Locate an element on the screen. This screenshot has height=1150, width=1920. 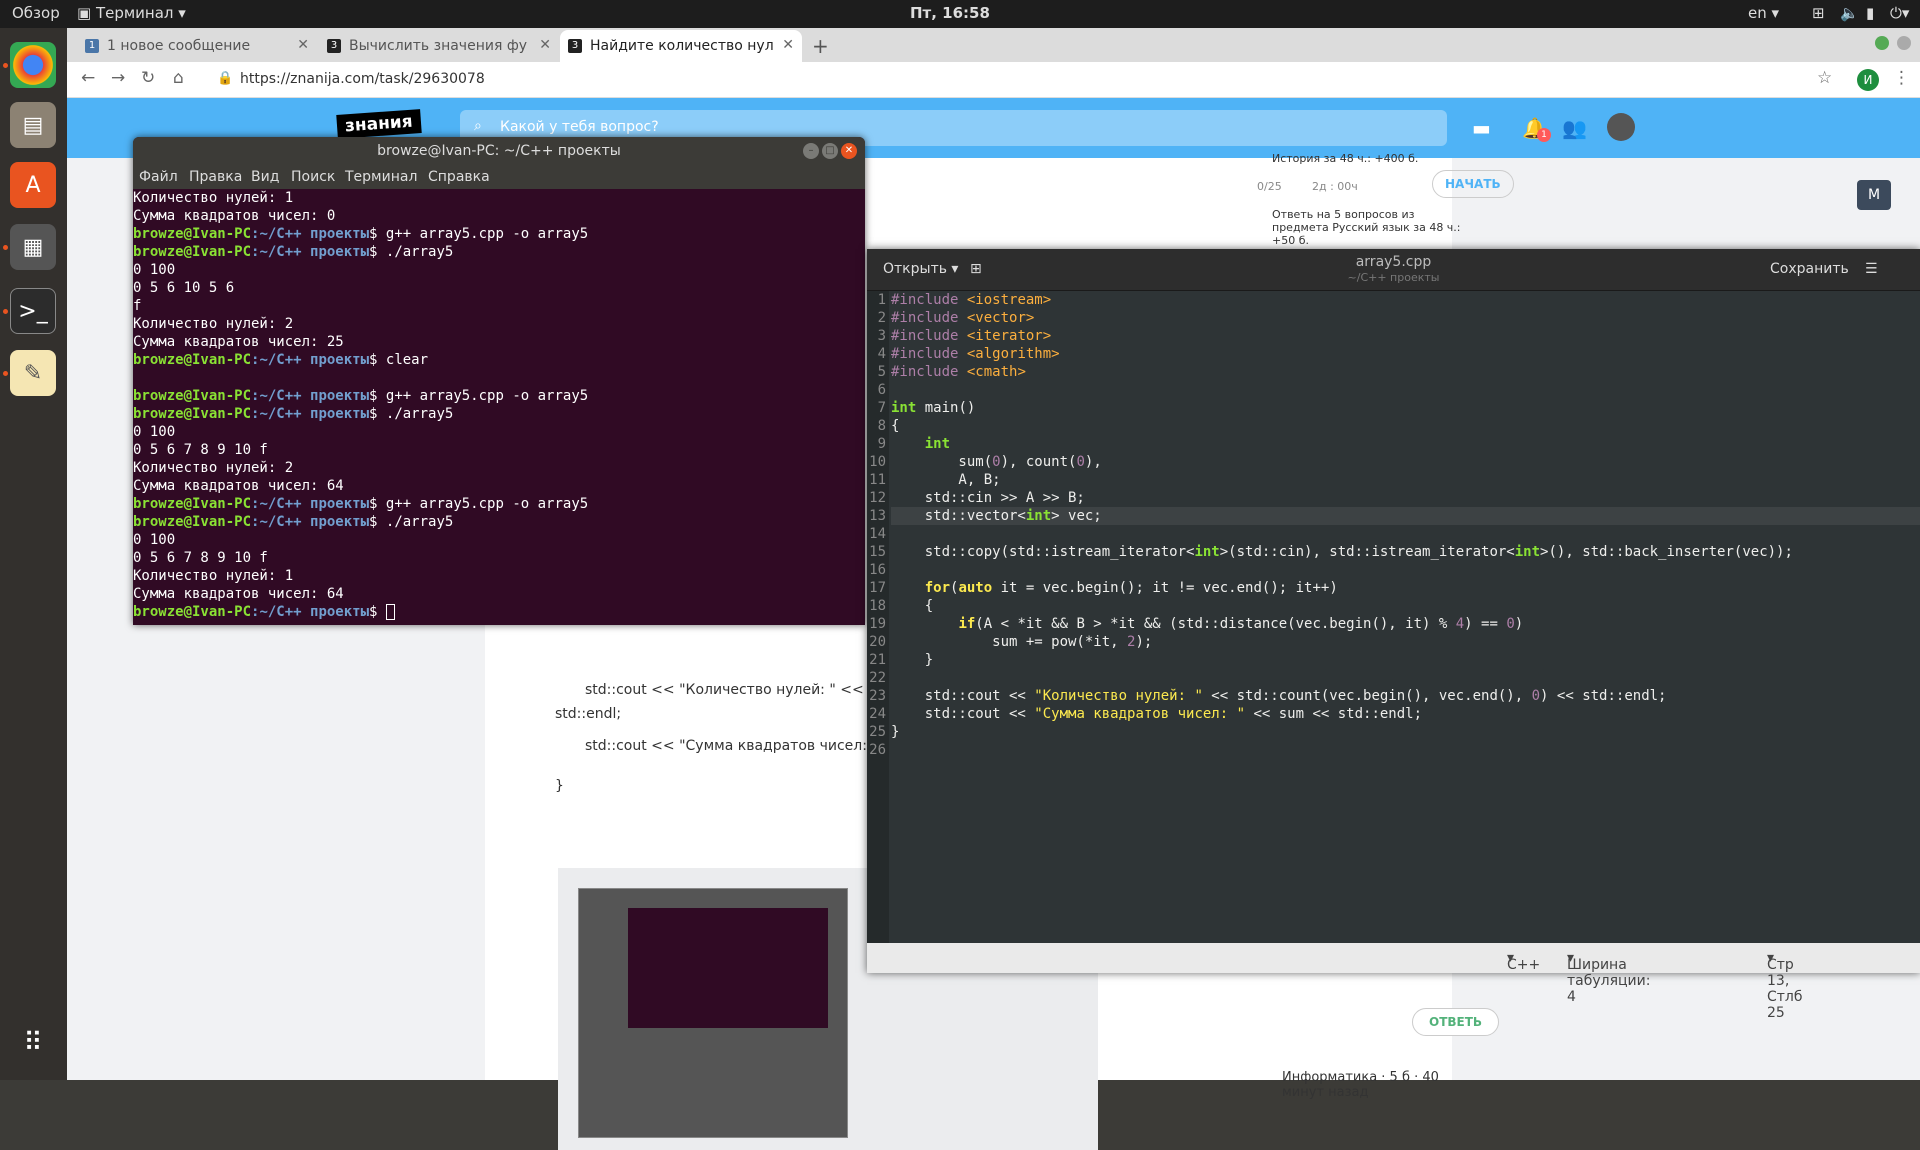
menu-file: Файл is located at coordinates (158, 177).